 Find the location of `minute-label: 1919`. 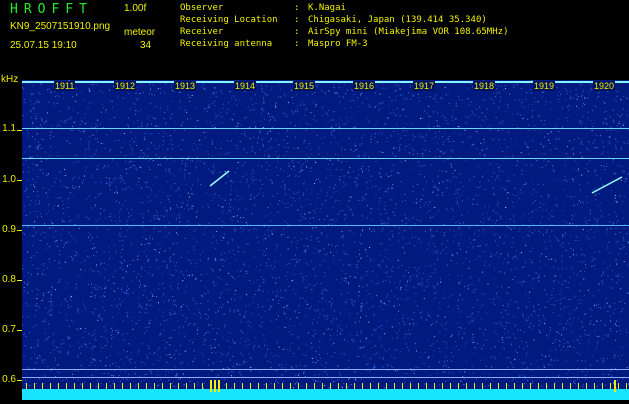

minute-label: 1919 is located at coordinates (544, 86).